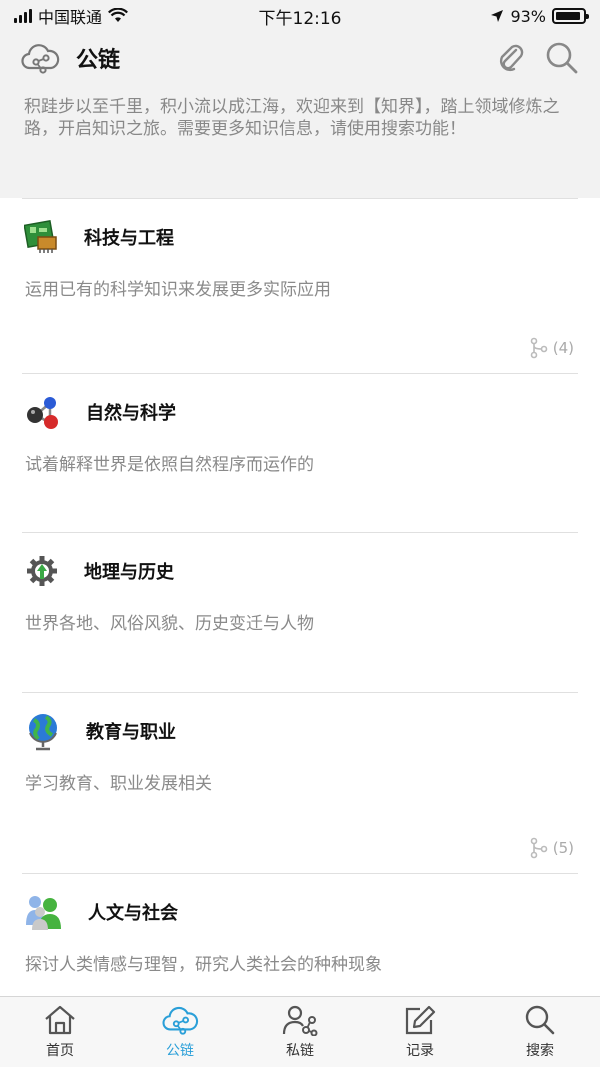 The height and width of the screenshot is (1067, 600). I want to click on category-name: 自然与科学, so click(131, 413).